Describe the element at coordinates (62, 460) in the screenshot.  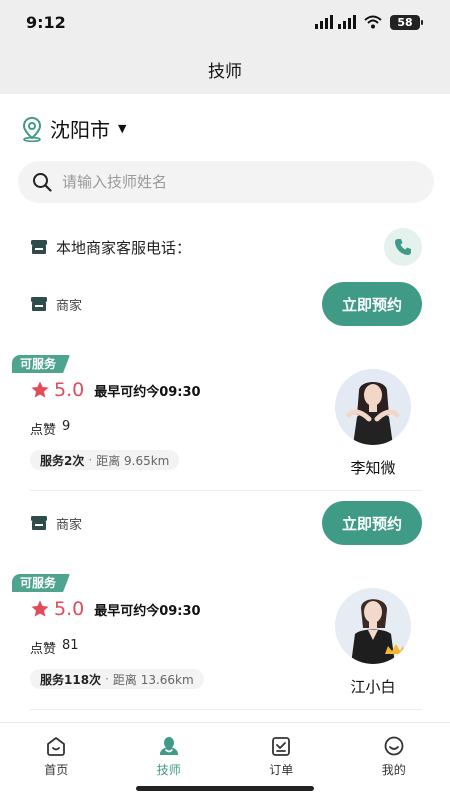
I see `served-count: 服务2次` at that location.